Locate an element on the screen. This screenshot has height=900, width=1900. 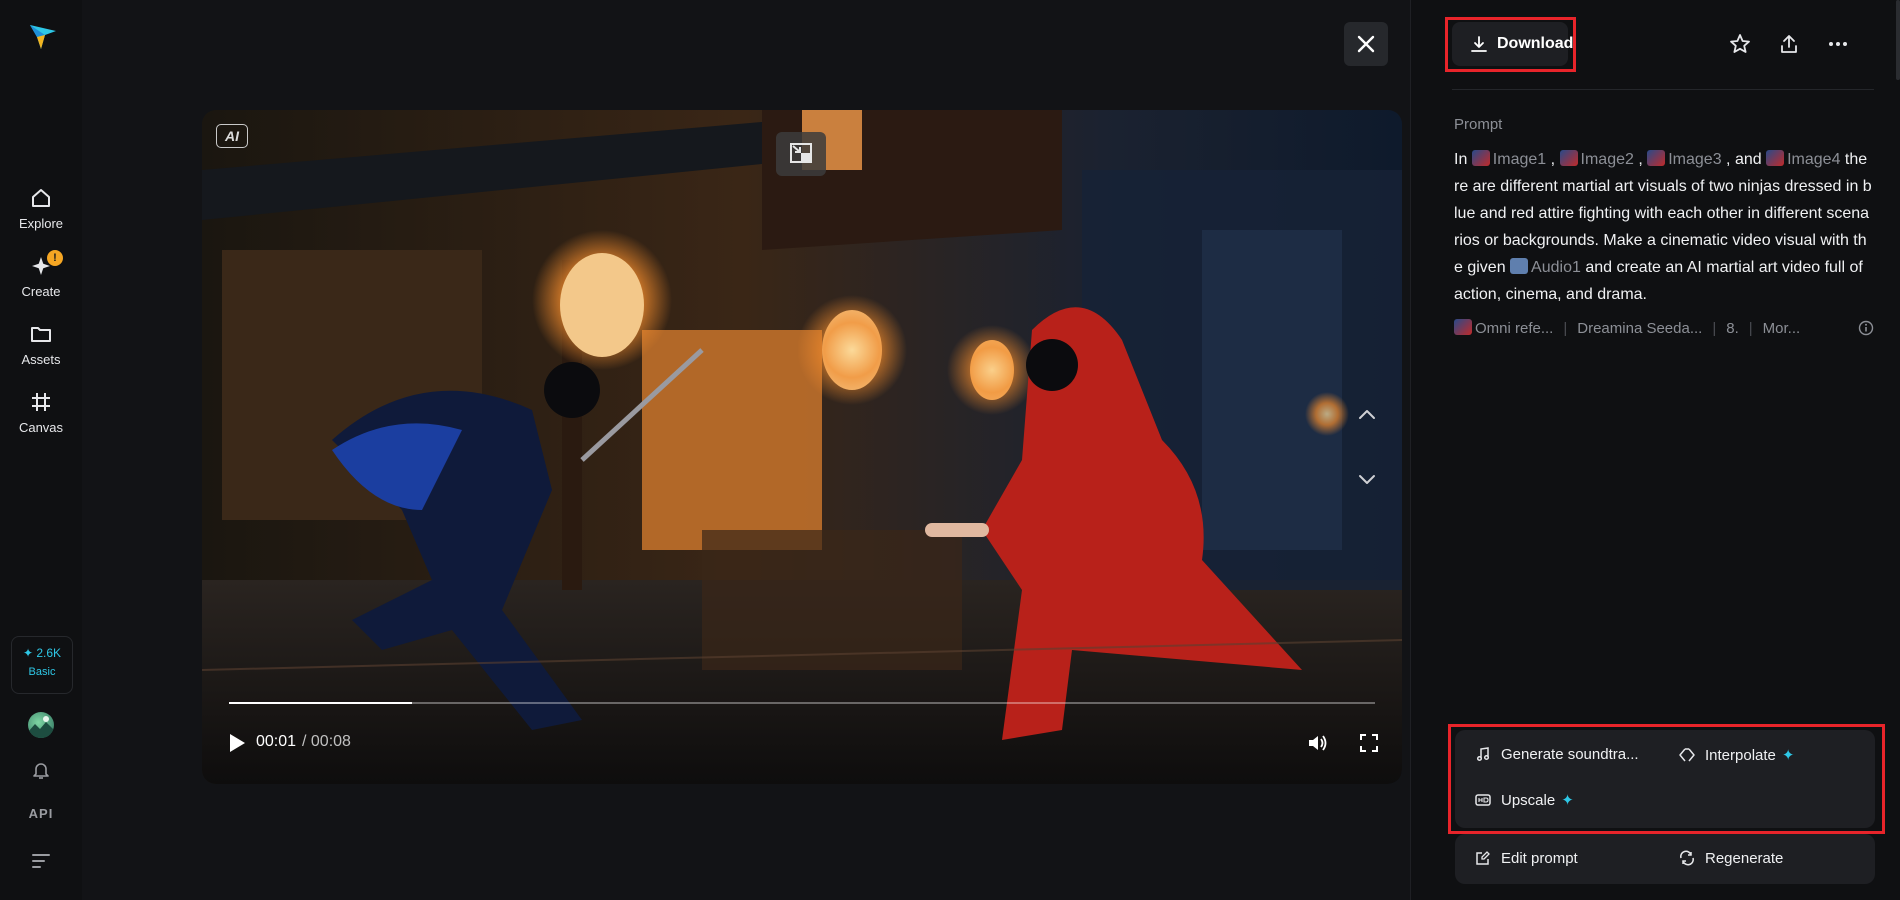
regenerate-label: Regenerate is located at coordinates (1744, 858).